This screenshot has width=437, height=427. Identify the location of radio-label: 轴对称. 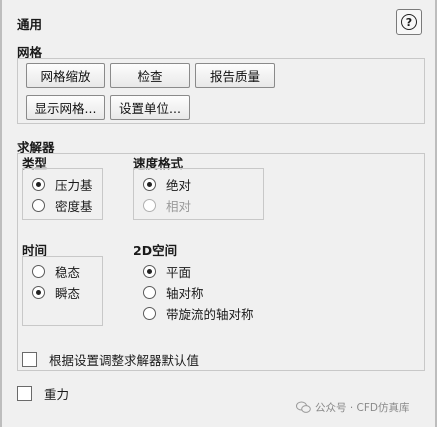
(185, 293).